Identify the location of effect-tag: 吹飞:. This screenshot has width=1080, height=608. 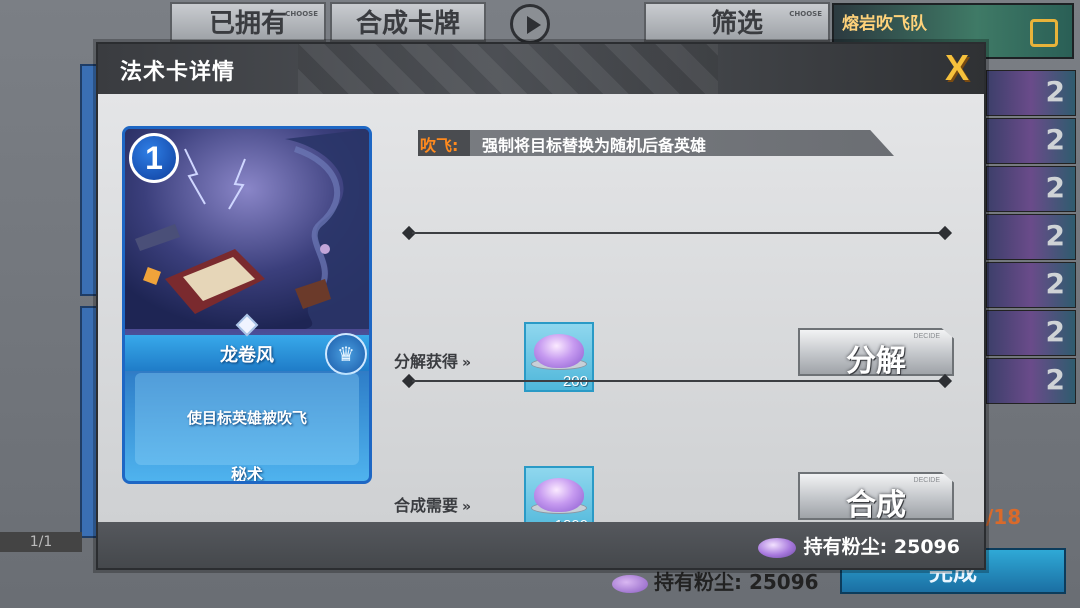
(439, 145).